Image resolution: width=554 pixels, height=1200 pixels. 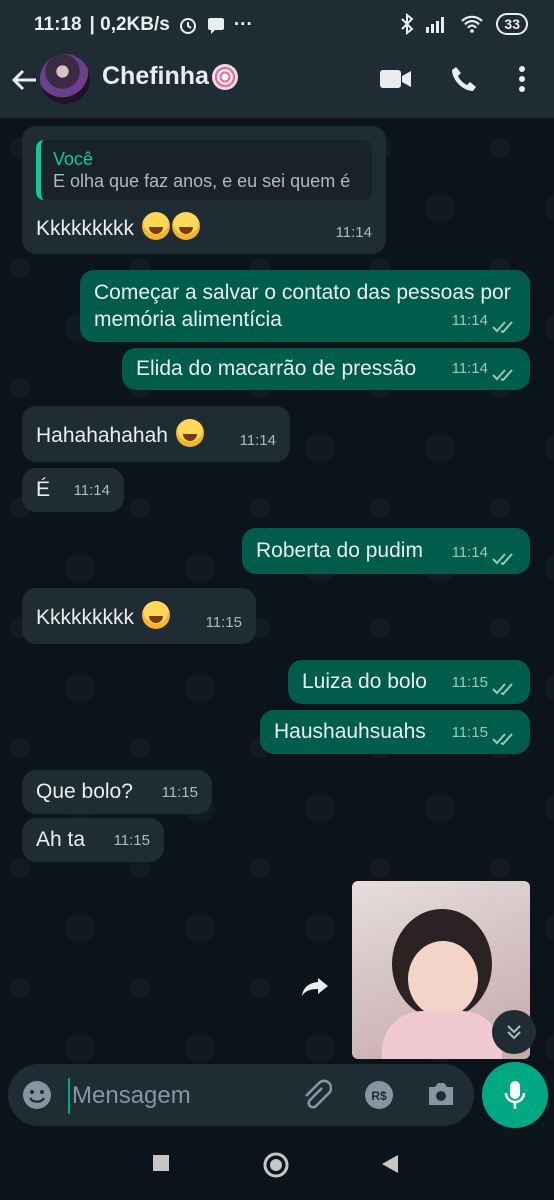 I want to click on message-text: Roberta do pudim, so click(x=339, y=550).